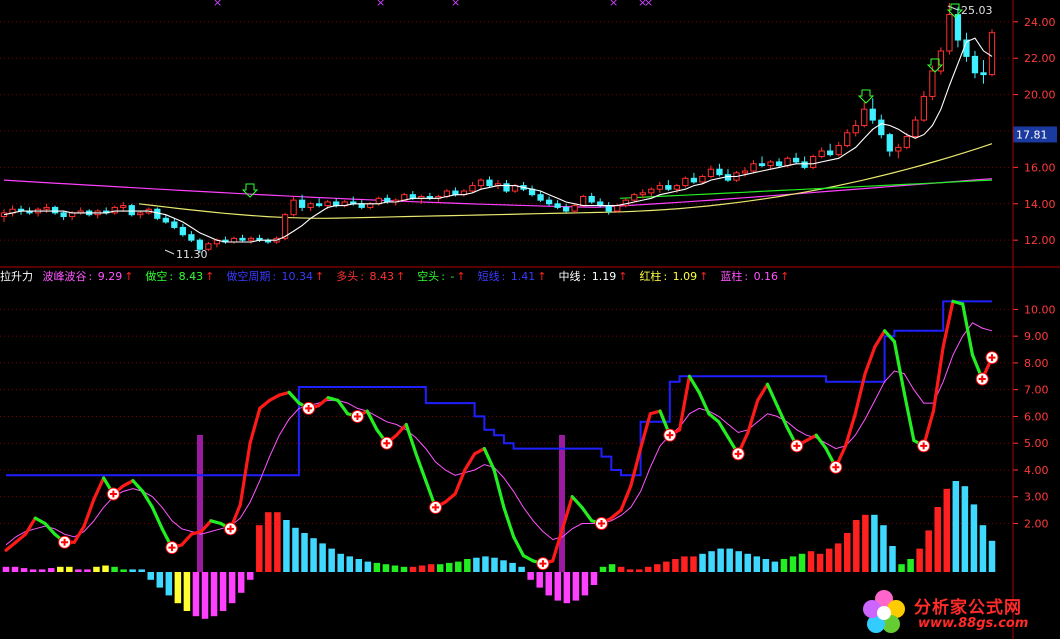 The image size is (1060, 639). I want to click on legend-item: 短线: 1.41 ↑, so click(513, 276).